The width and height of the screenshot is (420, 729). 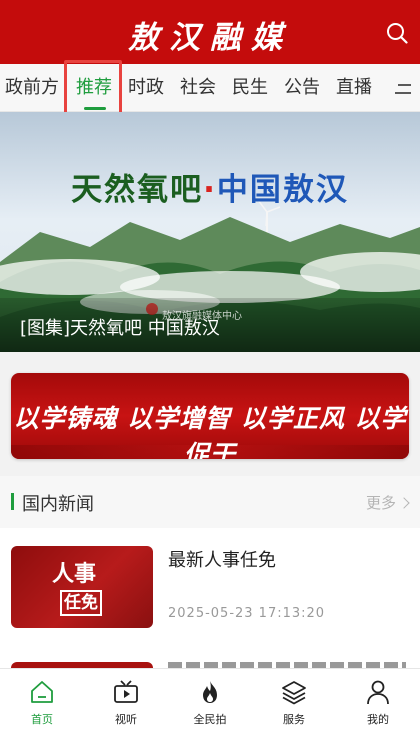 I want to click on nav-citizen-shoot-label: 全民拍, so click(x=210, y=719).